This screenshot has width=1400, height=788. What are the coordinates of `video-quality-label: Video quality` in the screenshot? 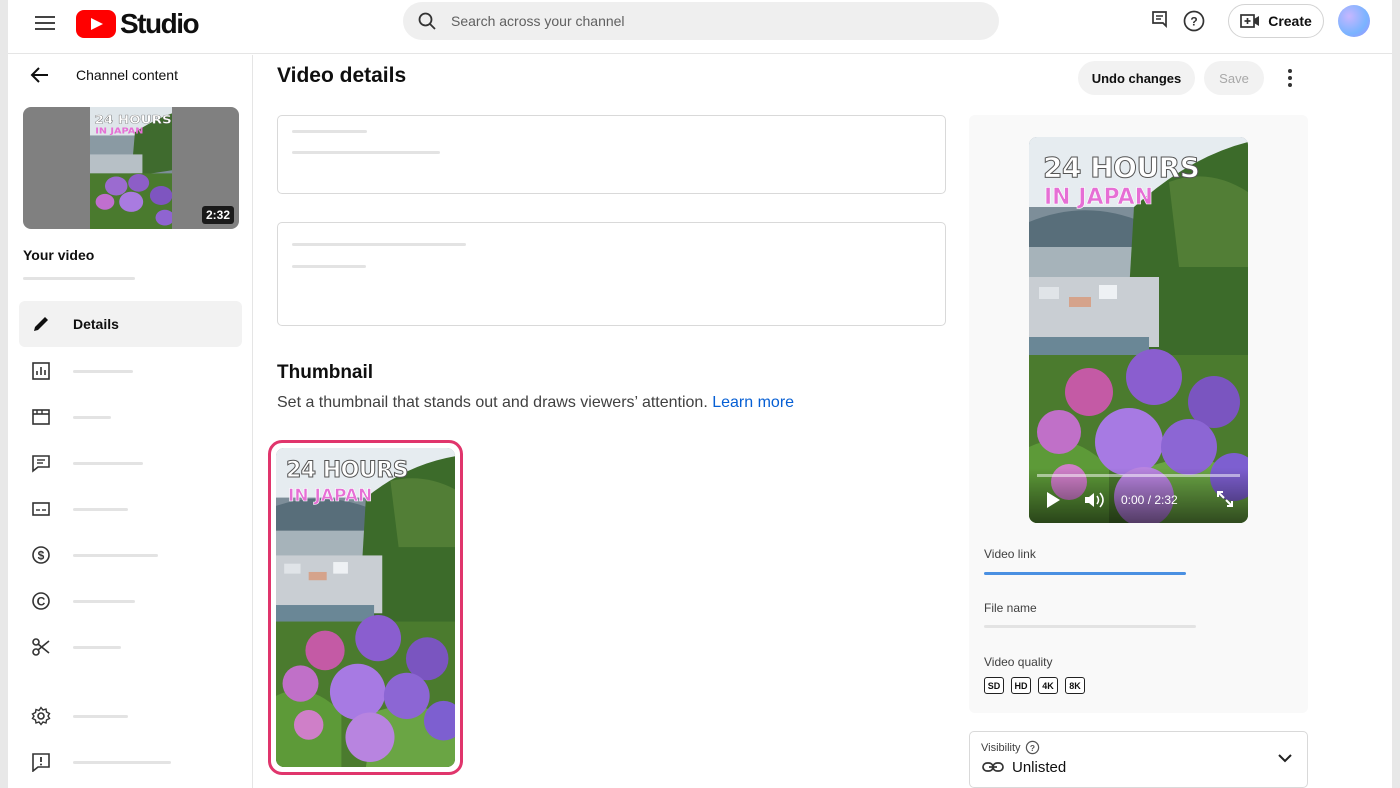 It's located at (1018, 662).